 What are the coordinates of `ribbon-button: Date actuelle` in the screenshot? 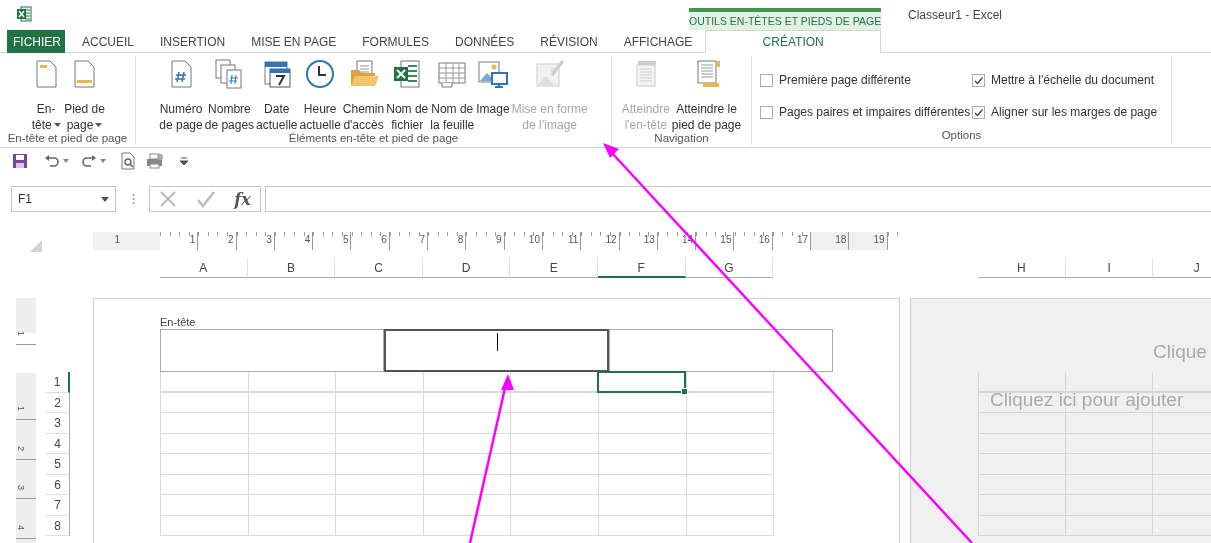 It's located at (277, 95).